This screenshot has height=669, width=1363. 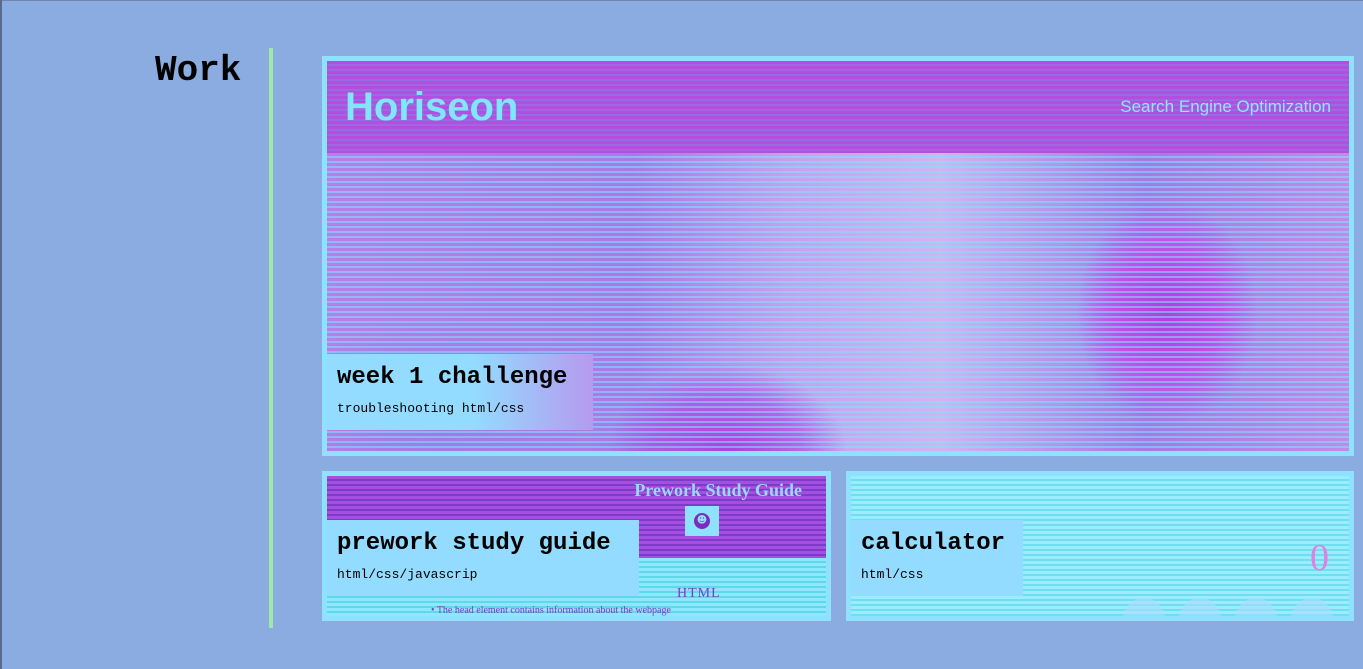 What do you see at coordinates (933, 543) in the screenshot?
I see `project-title: calculator` at bounding box center [933, 543].